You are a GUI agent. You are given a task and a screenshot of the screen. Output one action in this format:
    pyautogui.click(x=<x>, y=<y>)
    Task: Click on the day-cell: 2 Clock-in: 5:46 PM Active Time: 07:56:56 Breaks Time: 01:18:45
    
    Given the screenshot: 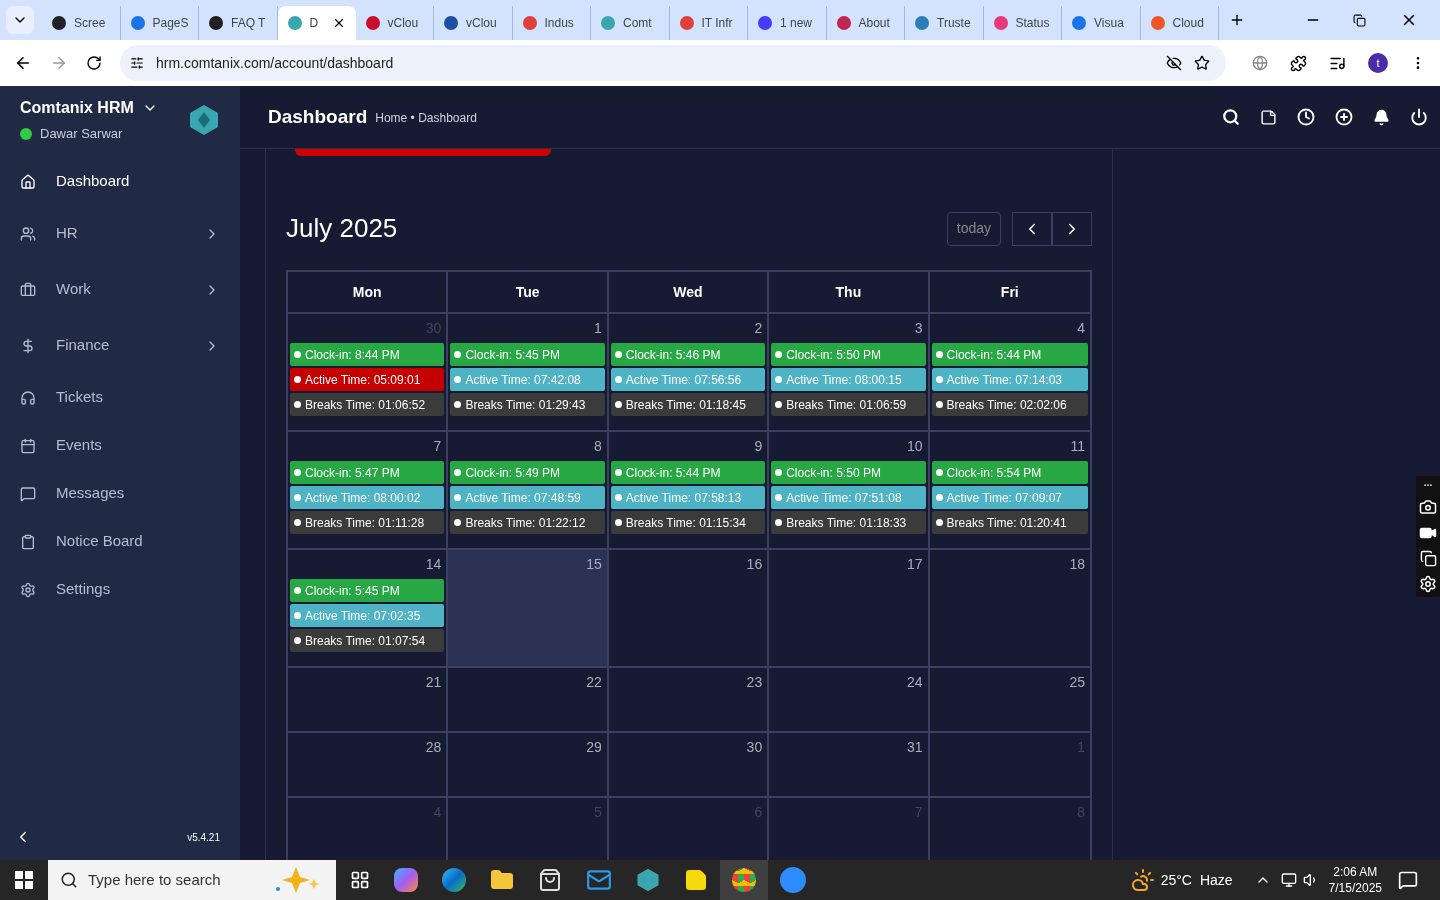 What is the action you would take?
    pyautogui.click(x=689, y=372)
    